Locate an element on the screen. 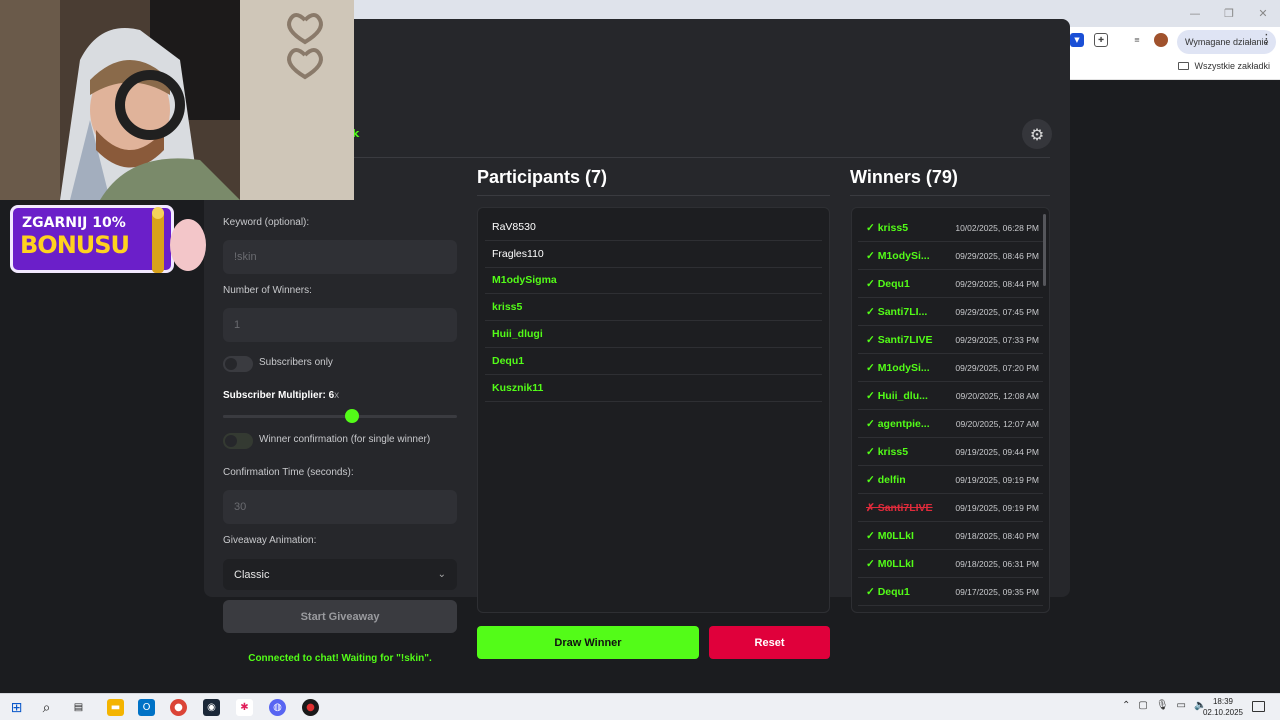  task-view-icon: ▤ is located at coordinates (78, 707).